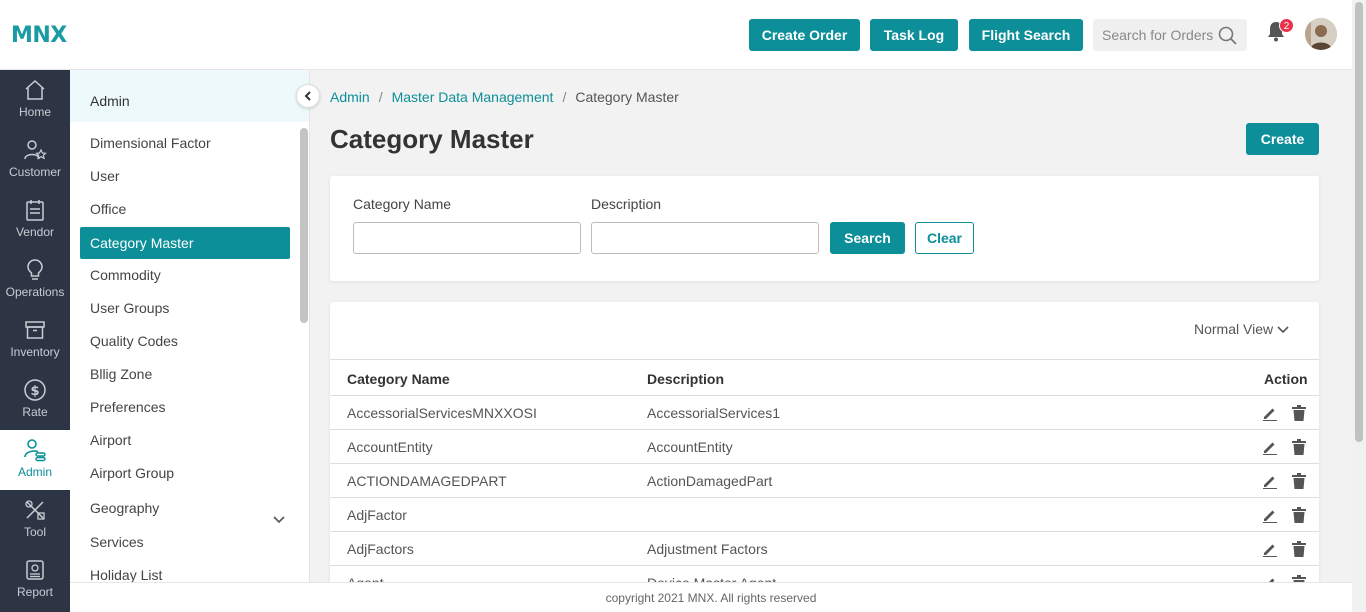 This screenshot has height=612, width=1366. I want to click on submenu-item-airport: Airport, so click(185, 440).